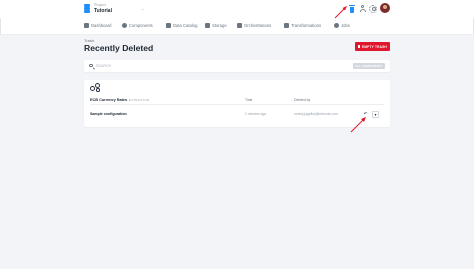  Describe the element at coordinates (316, 114) in the screenshot. I see `deleted-by: ondrej.jagelka@keboola.com` at that location.